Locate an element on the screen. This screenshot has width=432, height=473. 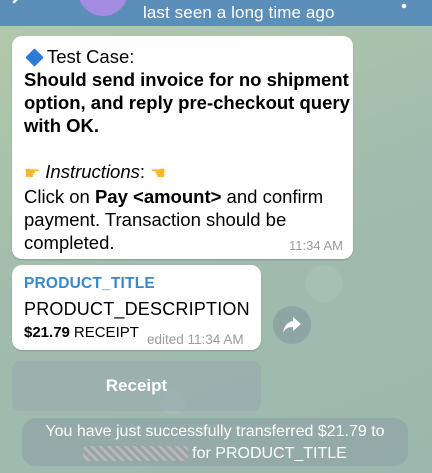
service-line-2: for PRODUCT_TITLE is located at coordinates (269, 453).